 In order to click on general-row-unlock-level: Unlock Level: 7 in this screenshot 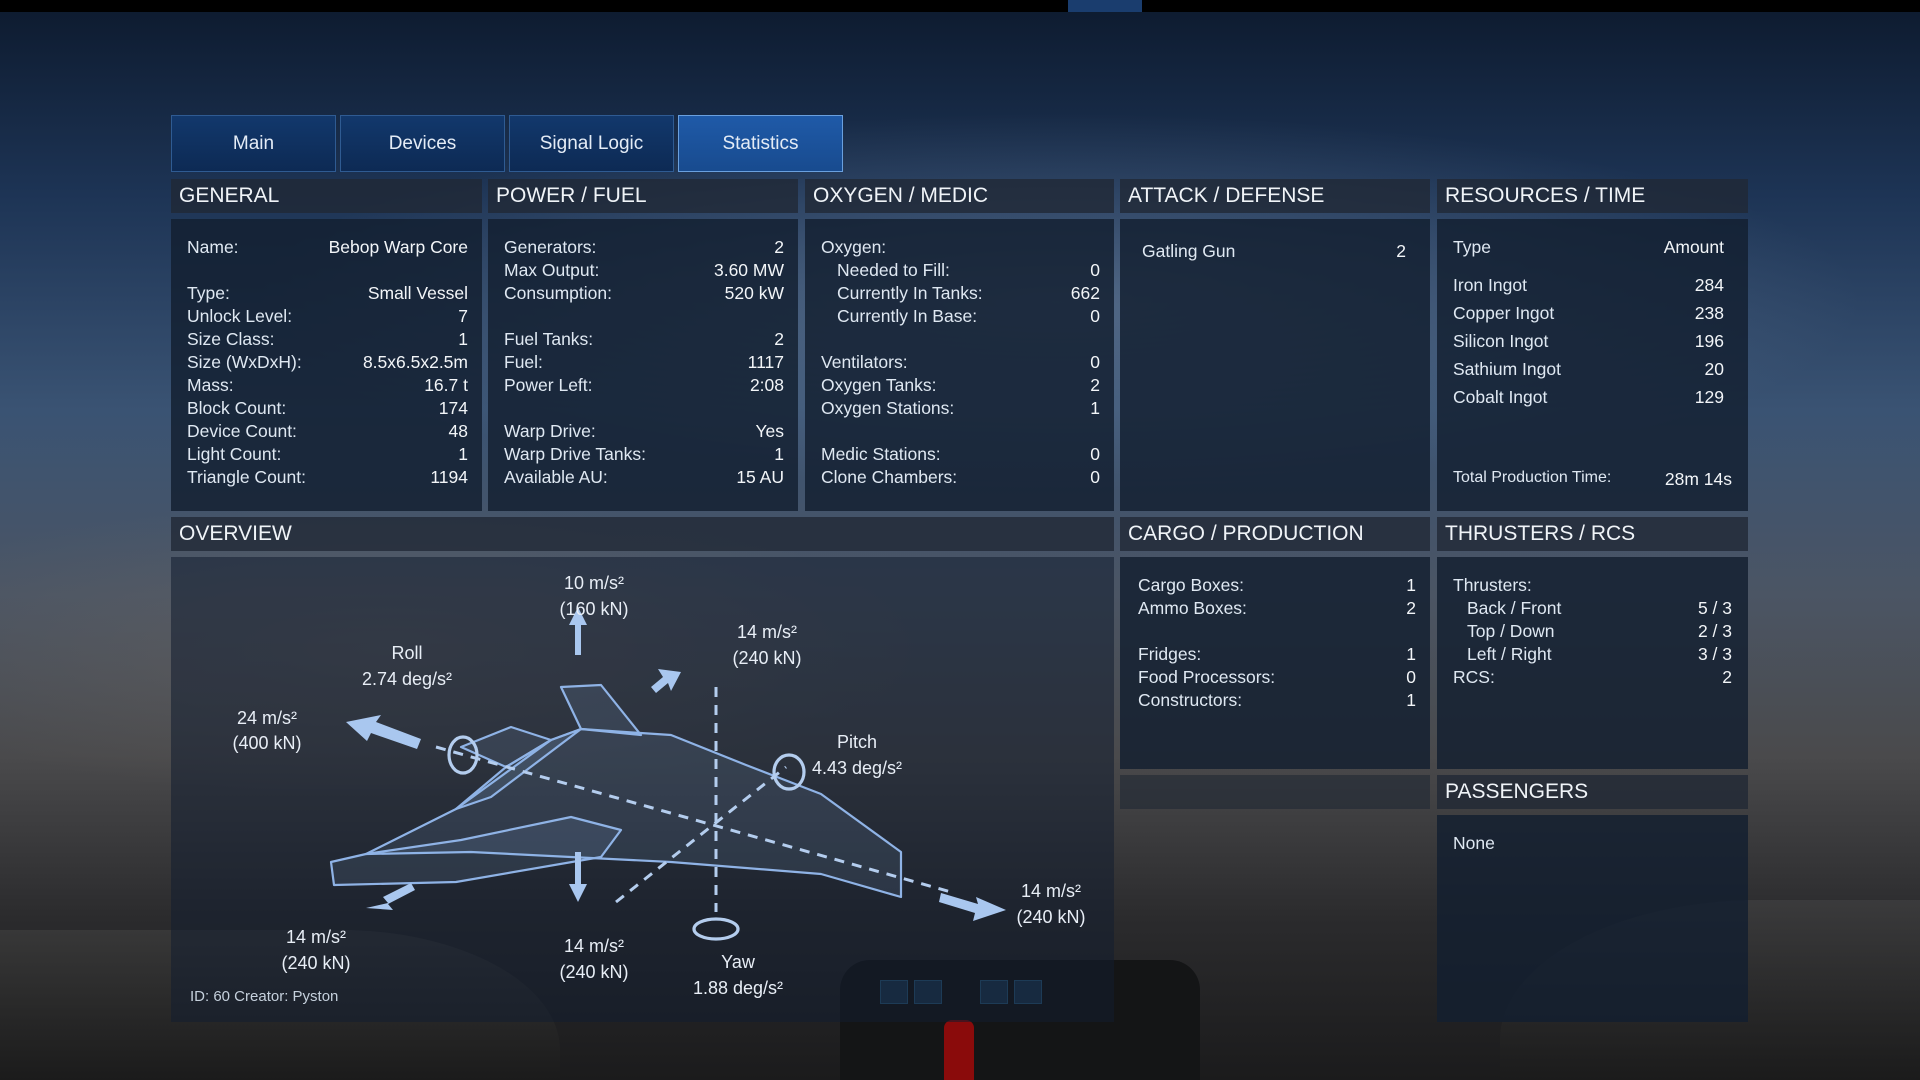, I will do `click(327, 316)`.